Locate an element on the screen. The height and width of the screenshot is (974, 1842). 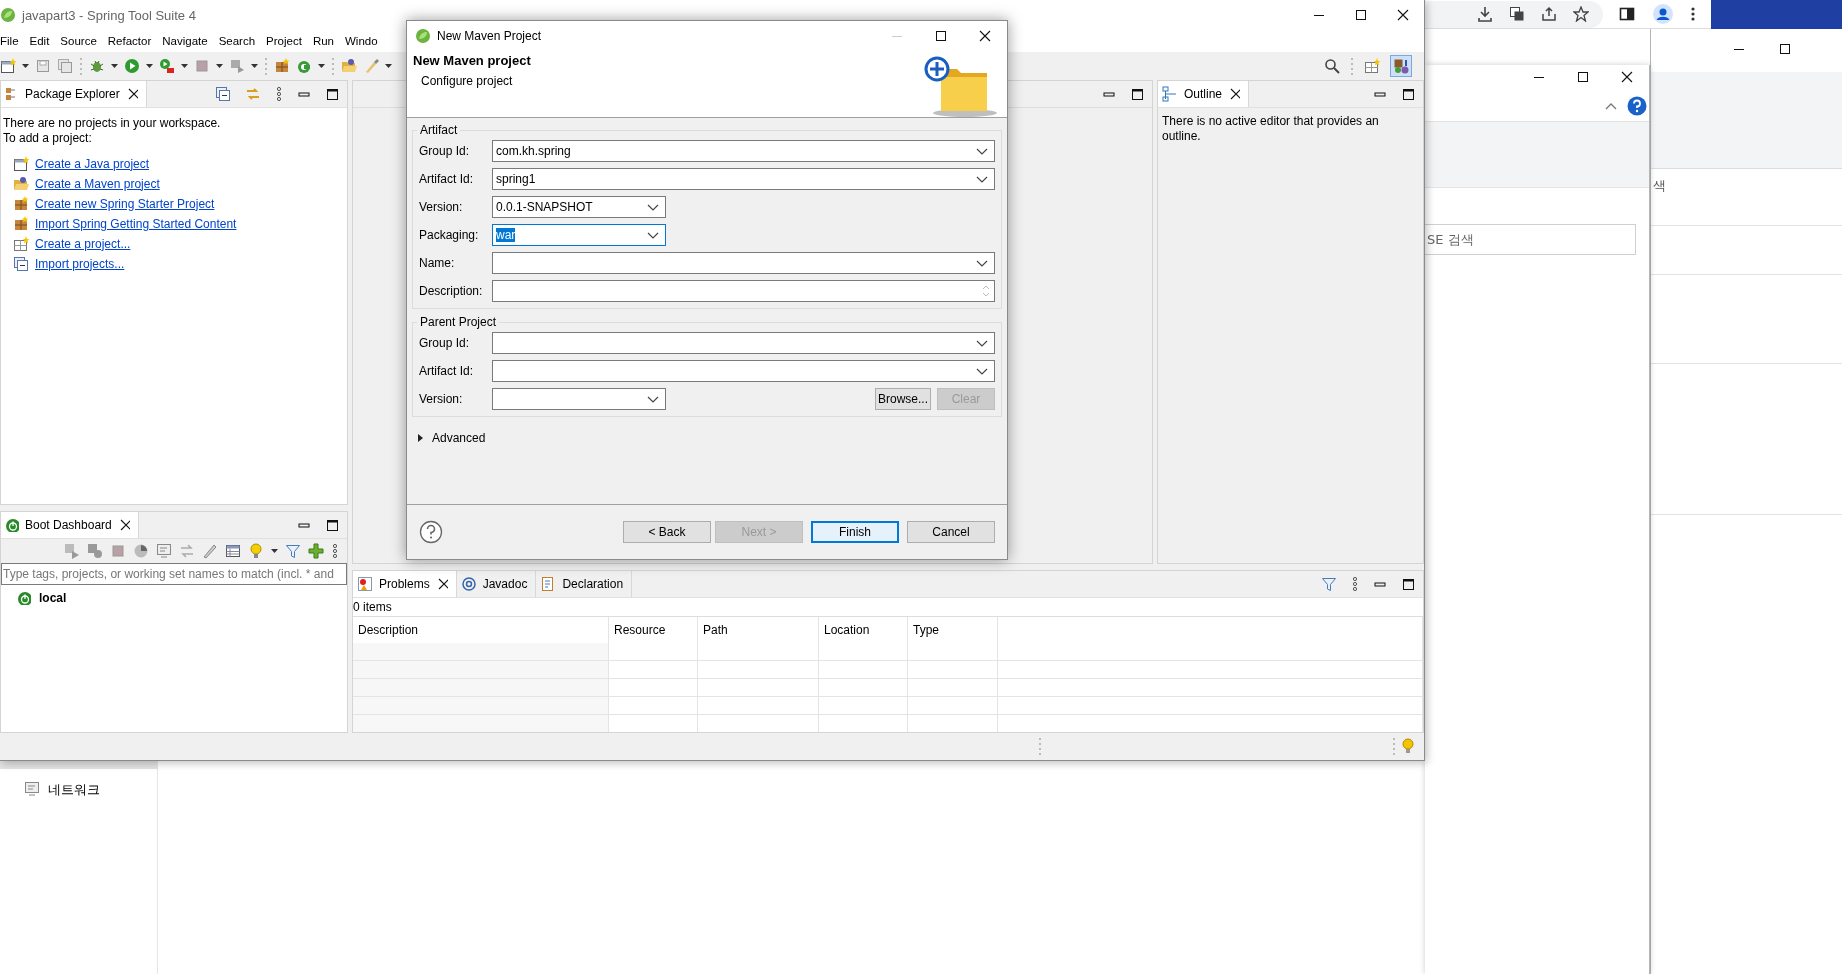
link: Create a Java project is located at coordinates (92, 164).